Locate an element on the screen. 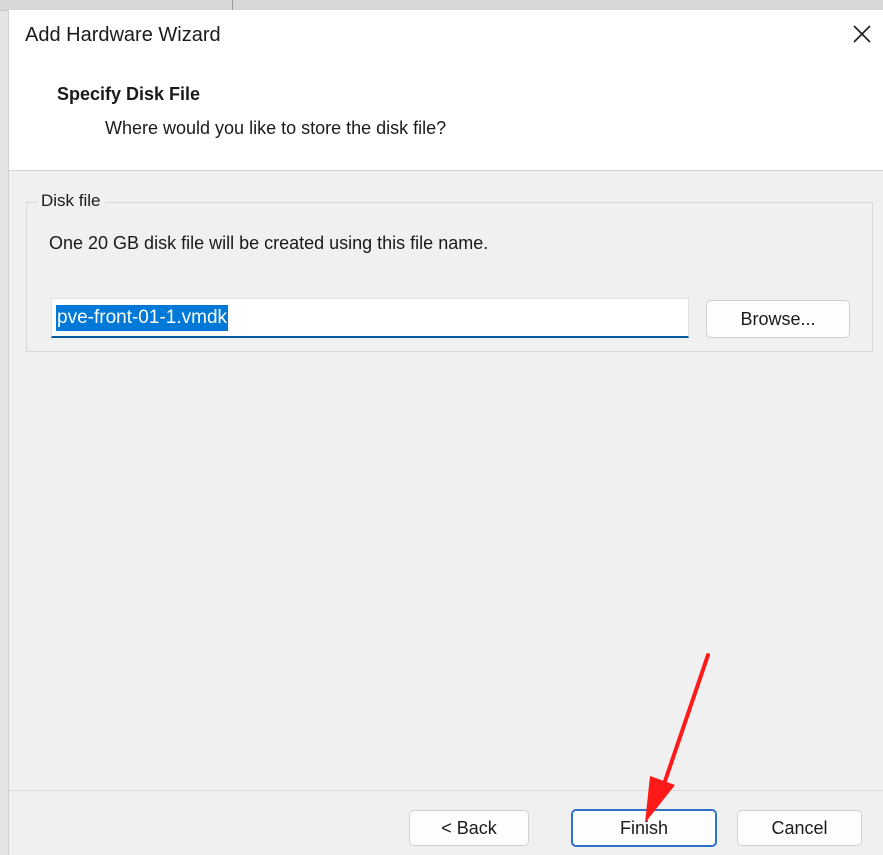  window-title: Add Hardware Wizard is located at coordinates (123, 35).